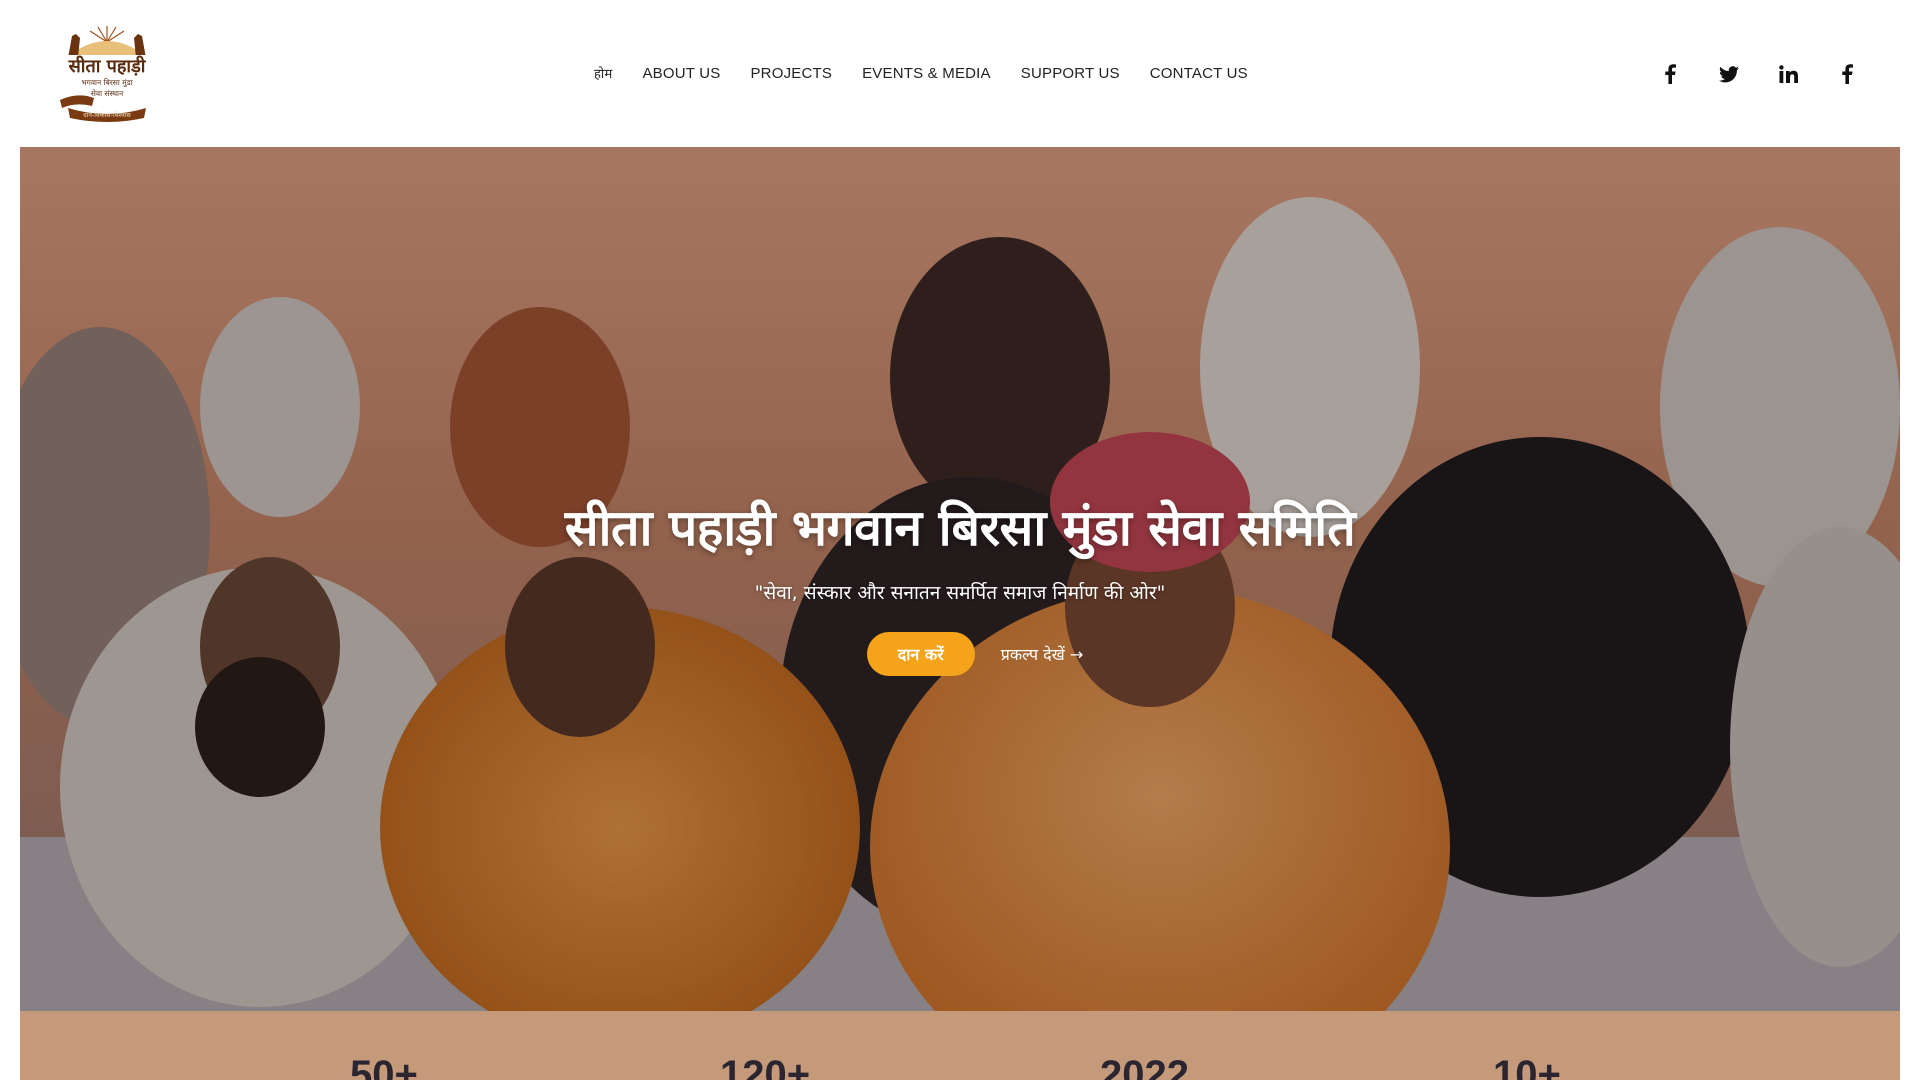 This screenshot has height=1080, width=1920. What do you see at coordinates (384, 1066) in the screenshot?
I see `stat-value: 50+` at bounding box center [384, 1066].